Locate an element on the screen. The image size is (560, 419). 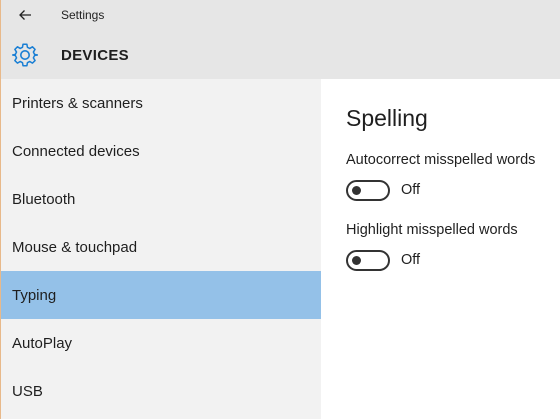
title-bar: Settings is located at coordinates (280, 15).